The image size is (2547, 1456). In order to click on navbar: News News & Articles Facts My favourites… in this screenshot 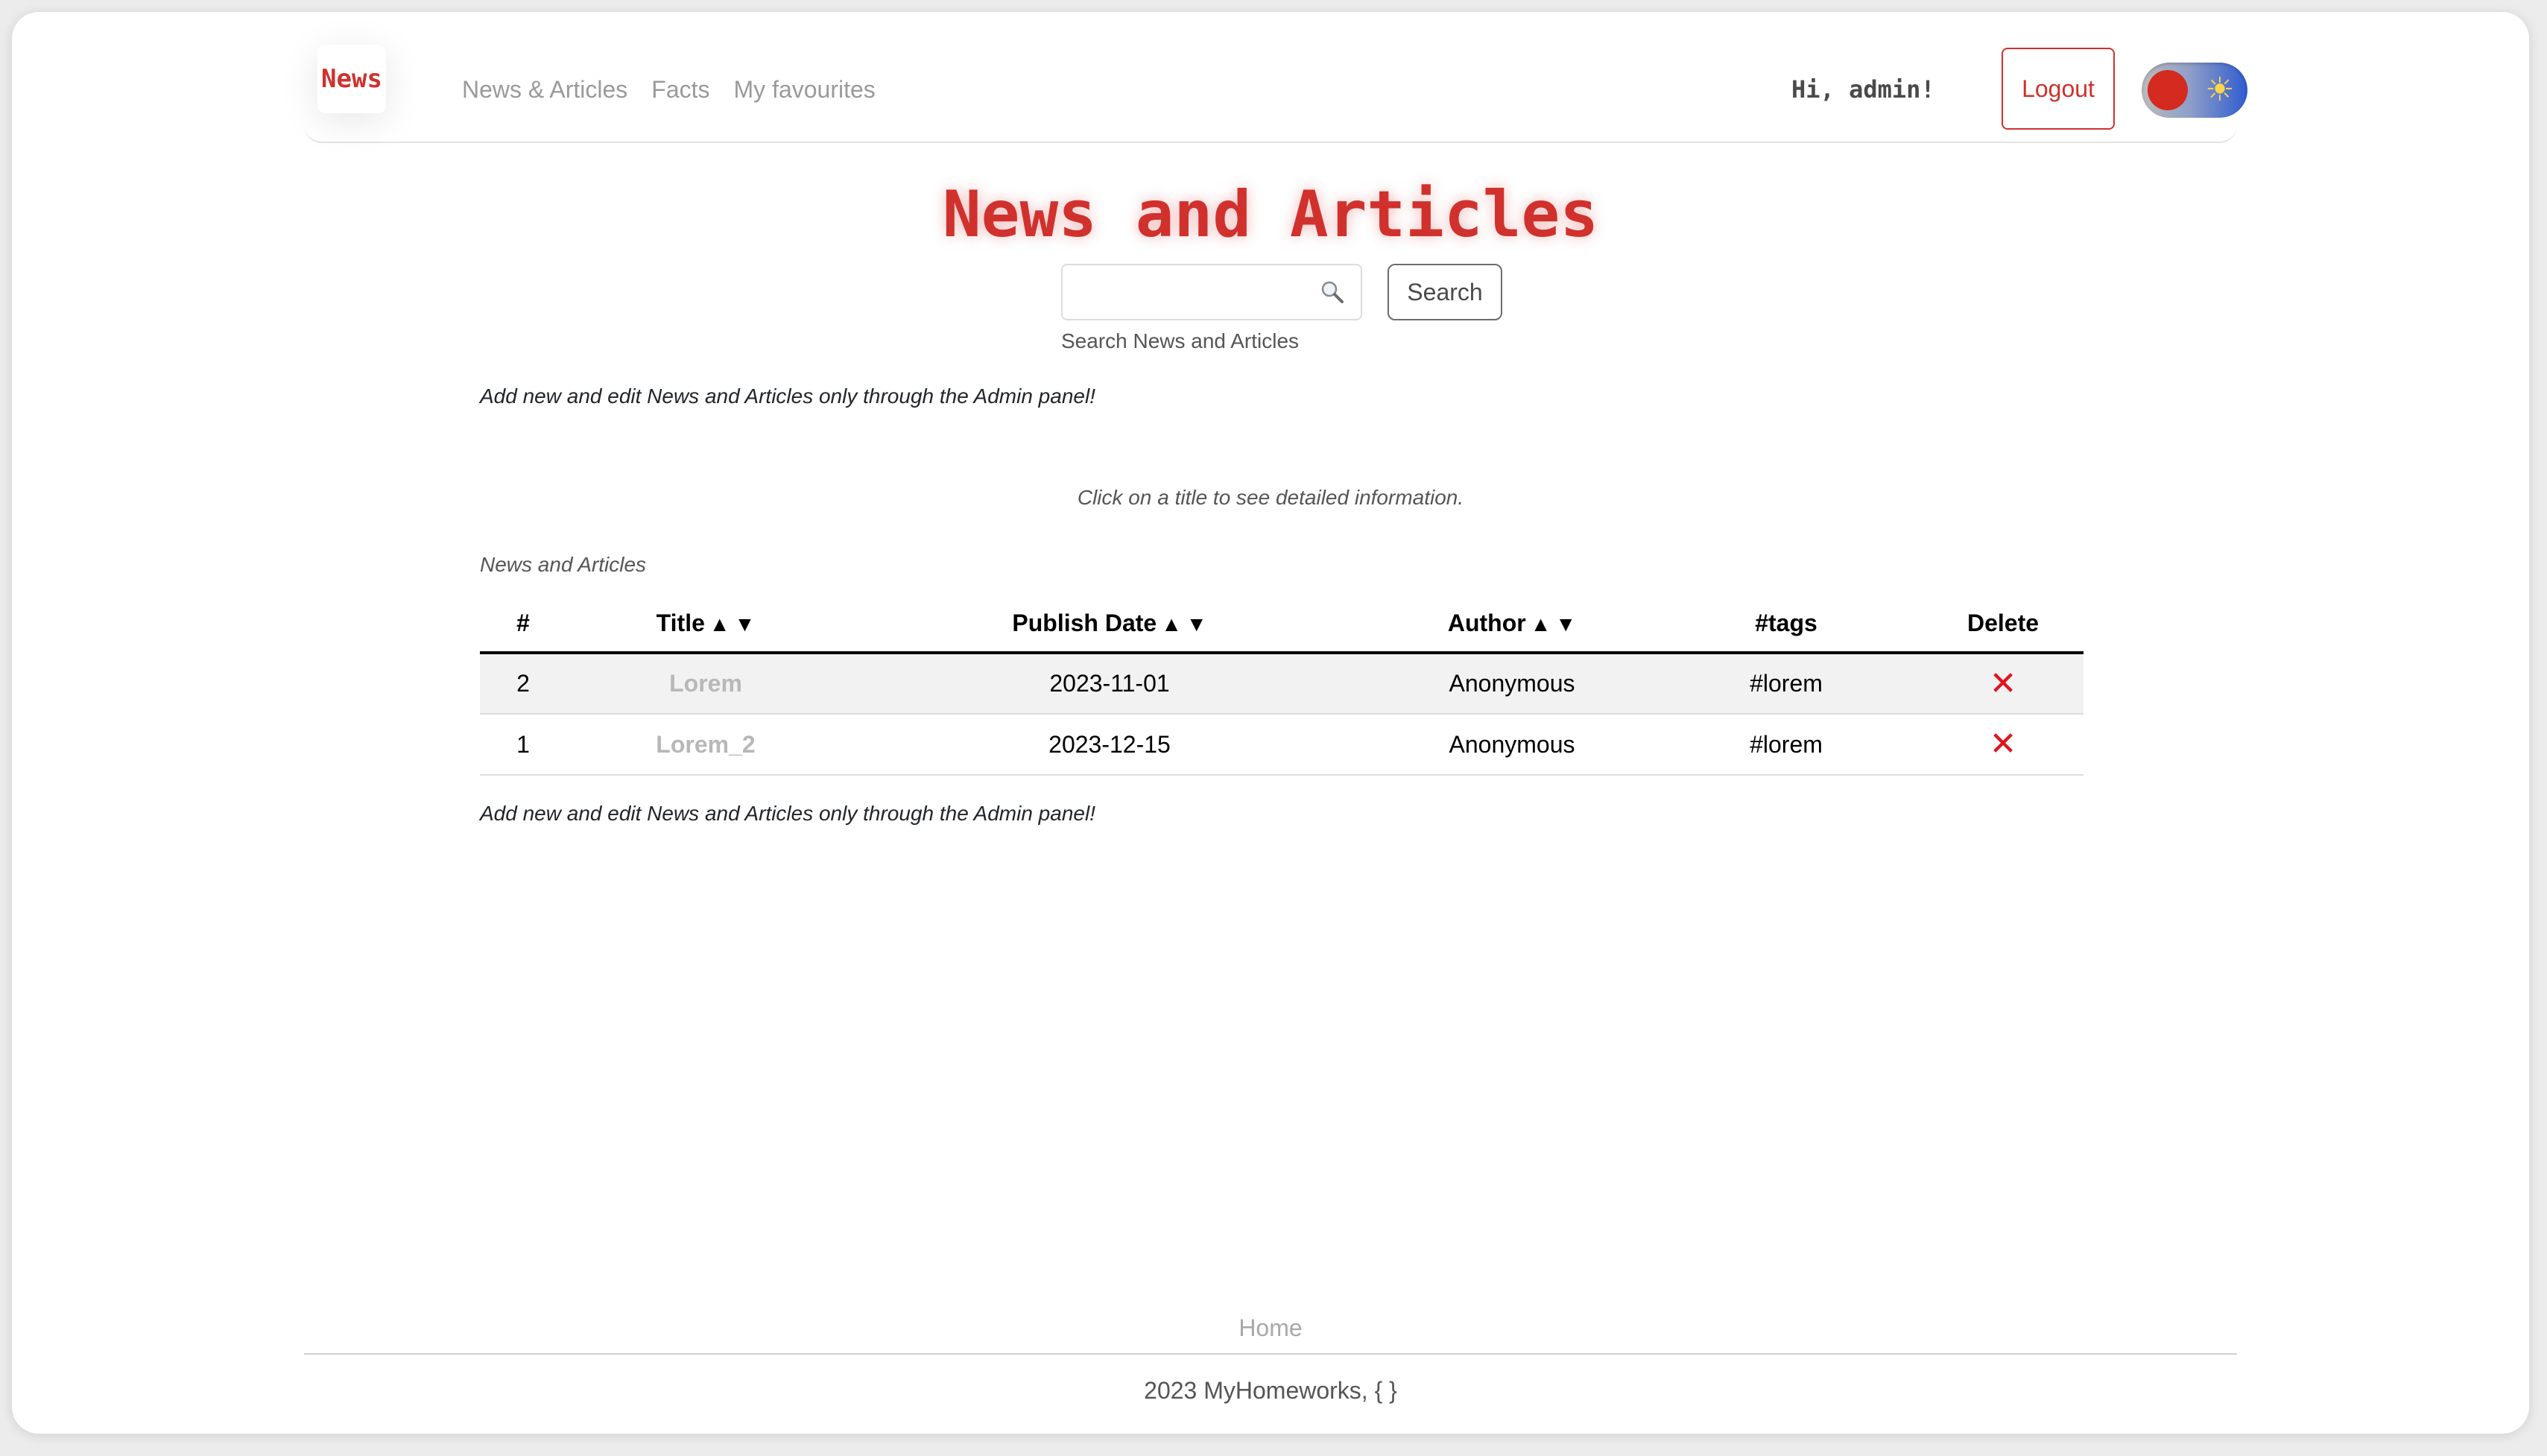, I will do `click(1275, 77)`.